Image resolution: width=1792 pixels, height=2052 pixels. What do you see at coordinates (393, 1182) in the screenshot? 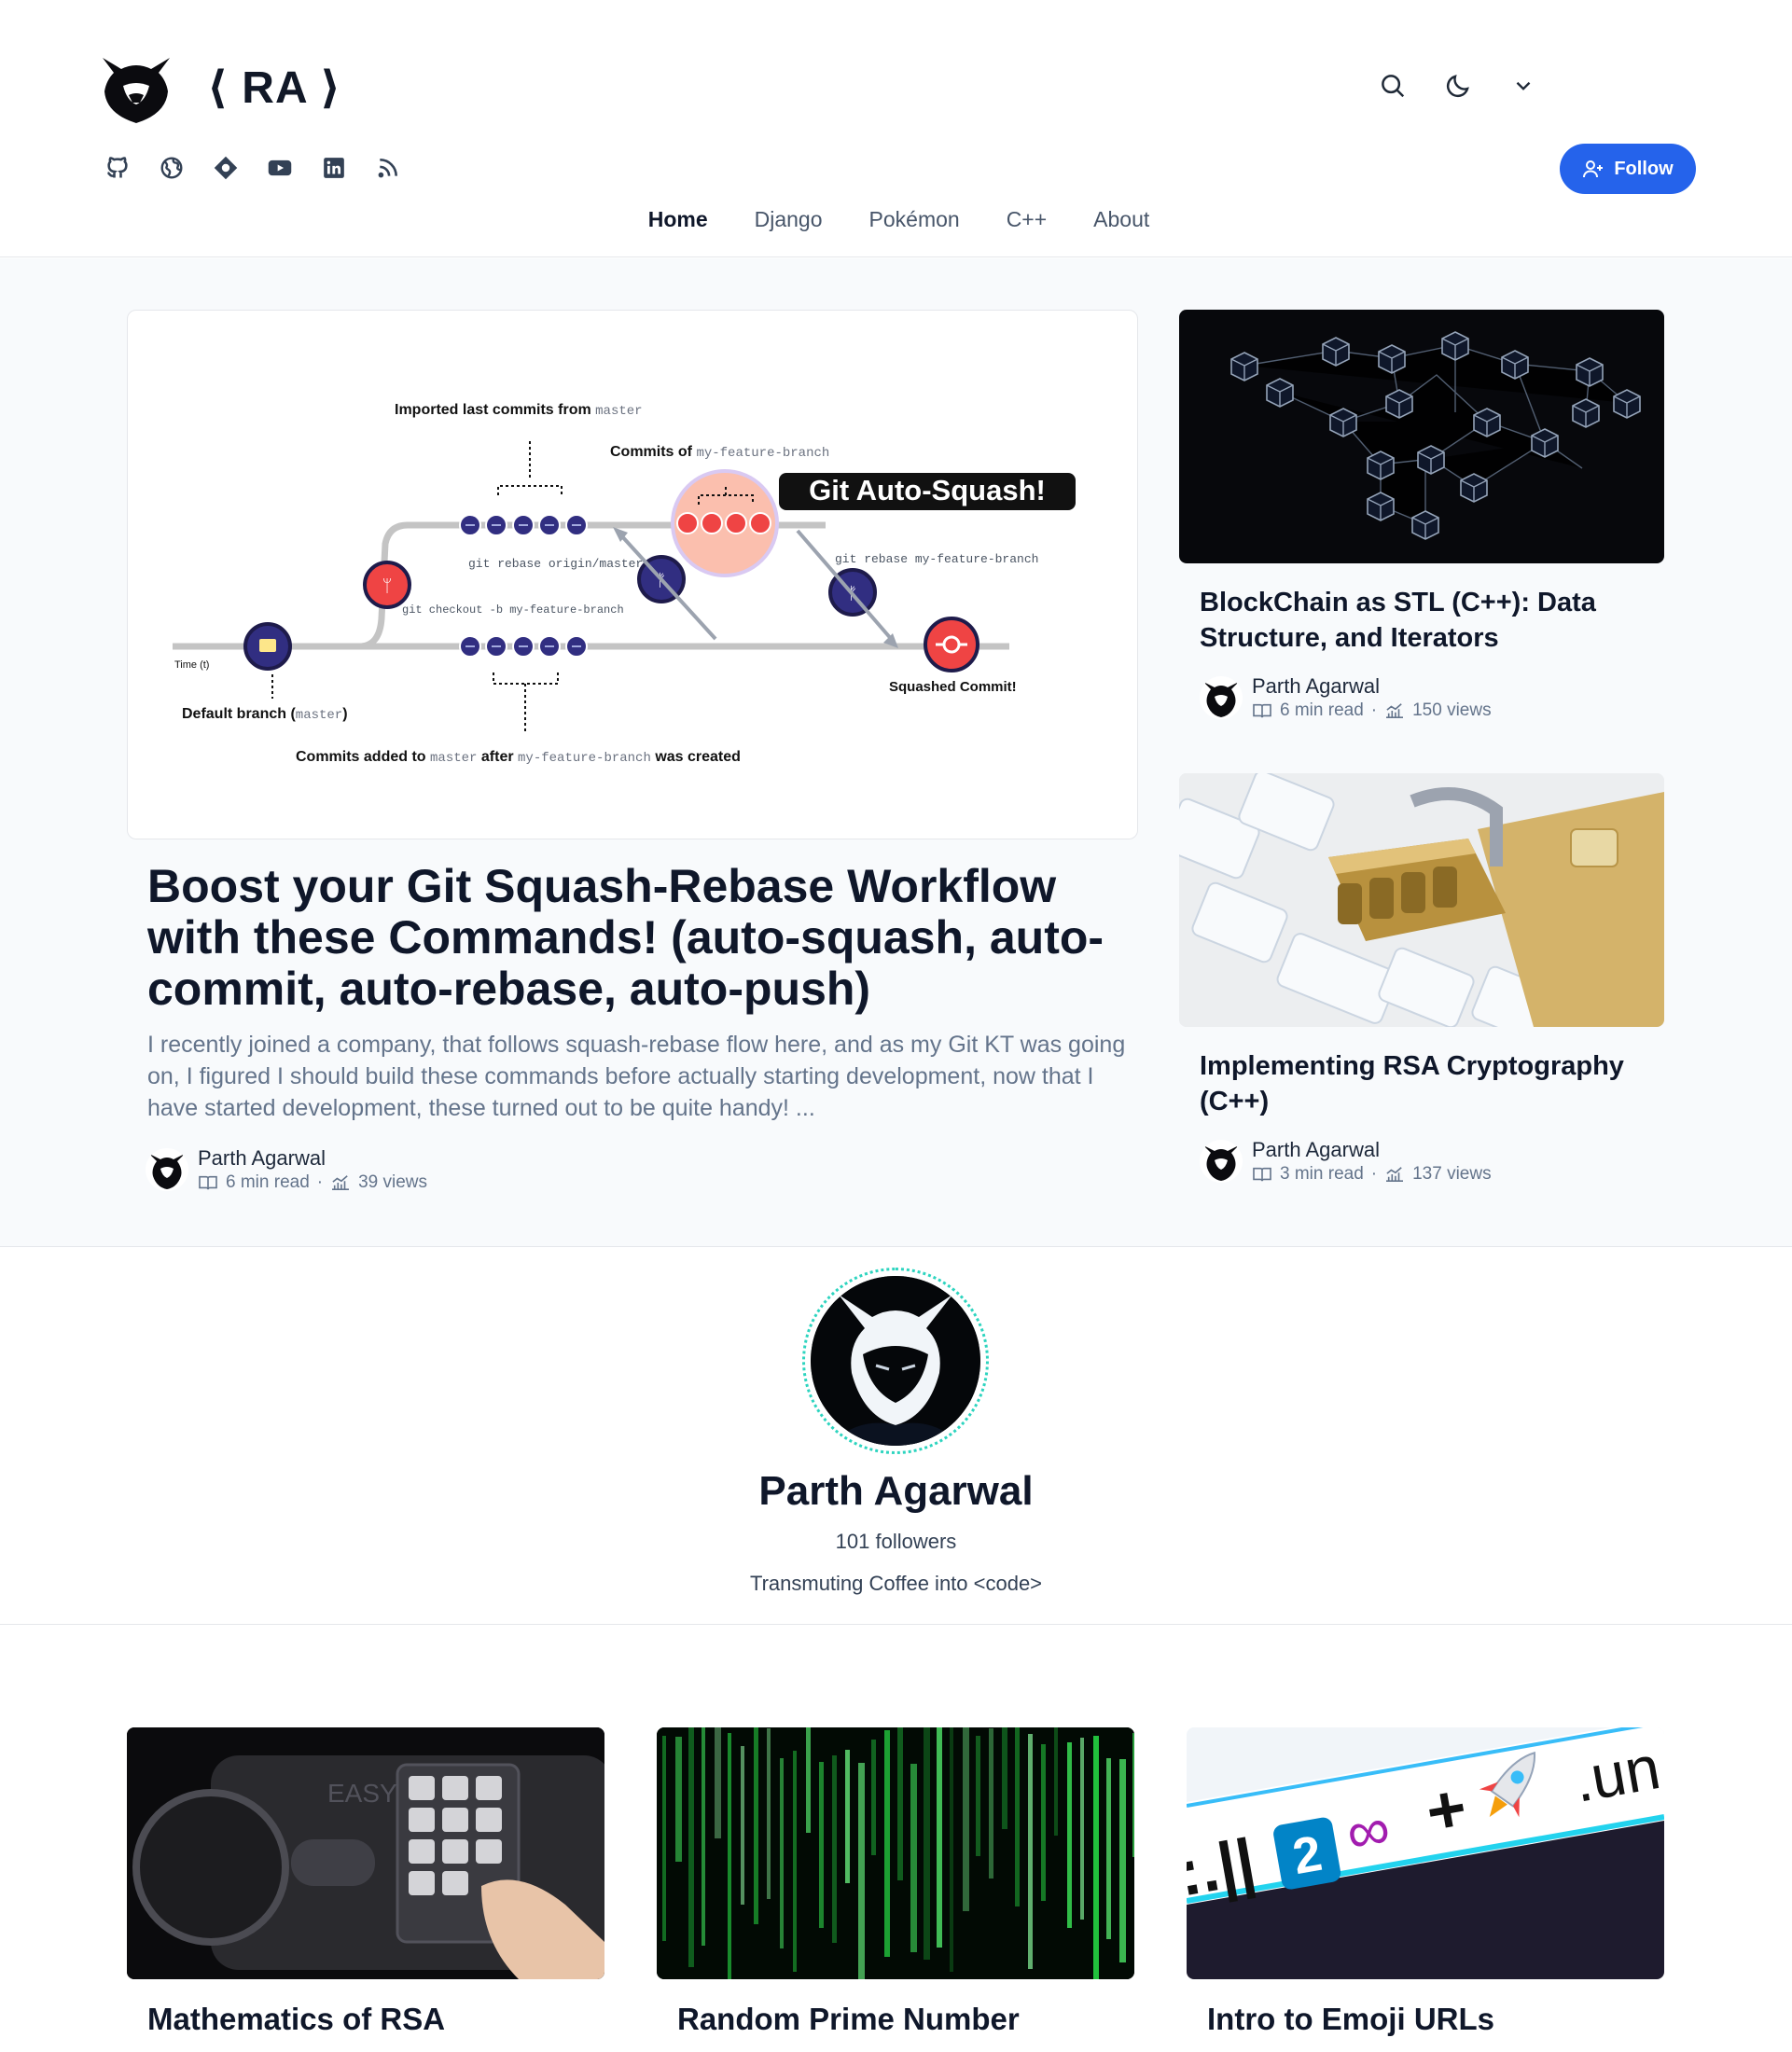
I see `view-count: 39 views` at bounding box center [393, 1182].